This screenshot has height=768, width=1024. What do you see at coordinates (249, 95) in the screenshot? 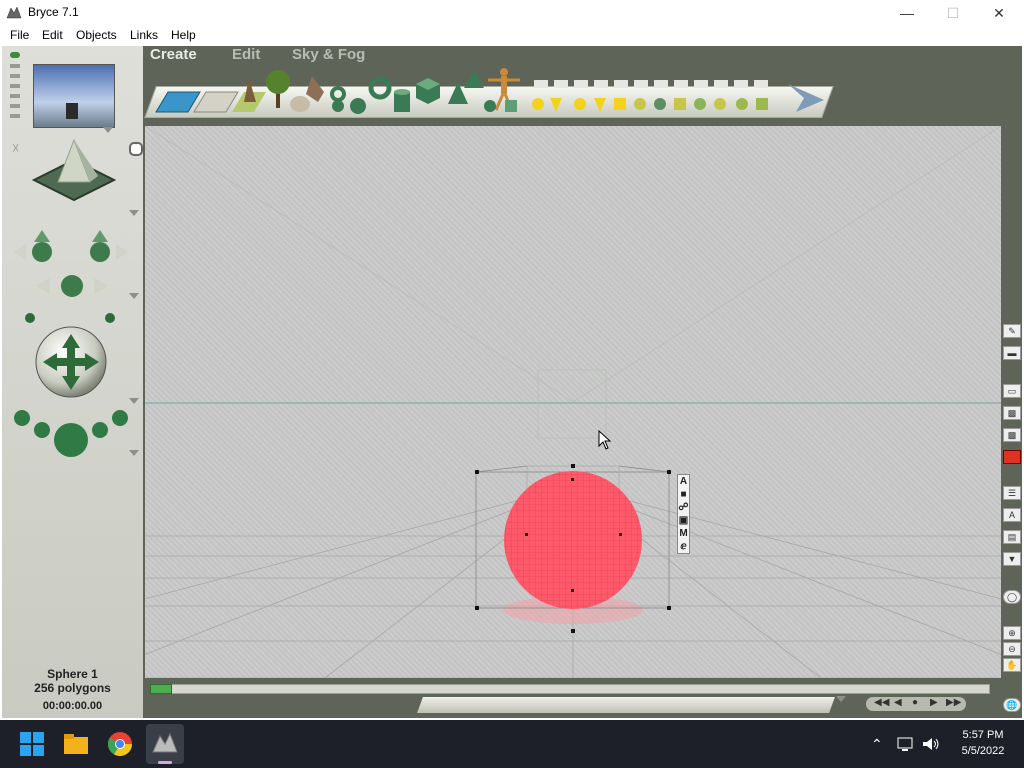
I see `terrain-icon` at bounding box center [249, 95].